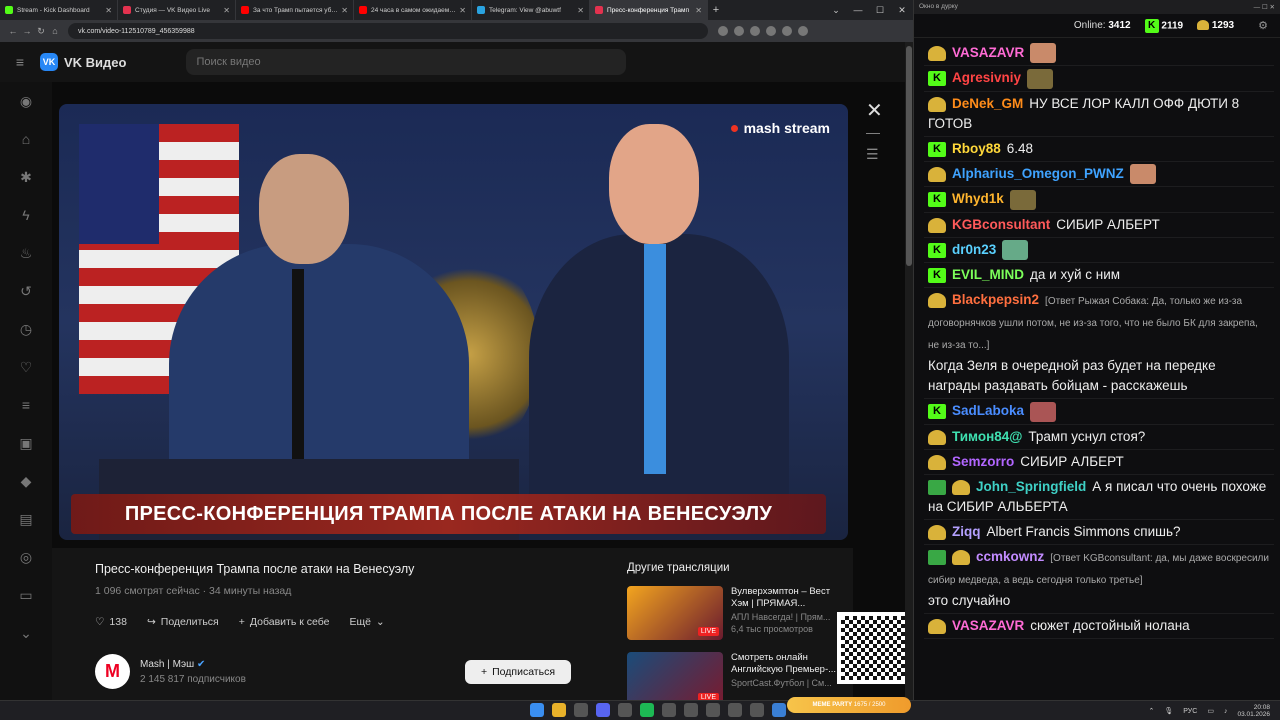 The height and width of the screenshot is (720, 1280). What do you see at coordinates (647, 710) in the screenshot?
I see `spotify-icon` at bounding box center [647, 710].